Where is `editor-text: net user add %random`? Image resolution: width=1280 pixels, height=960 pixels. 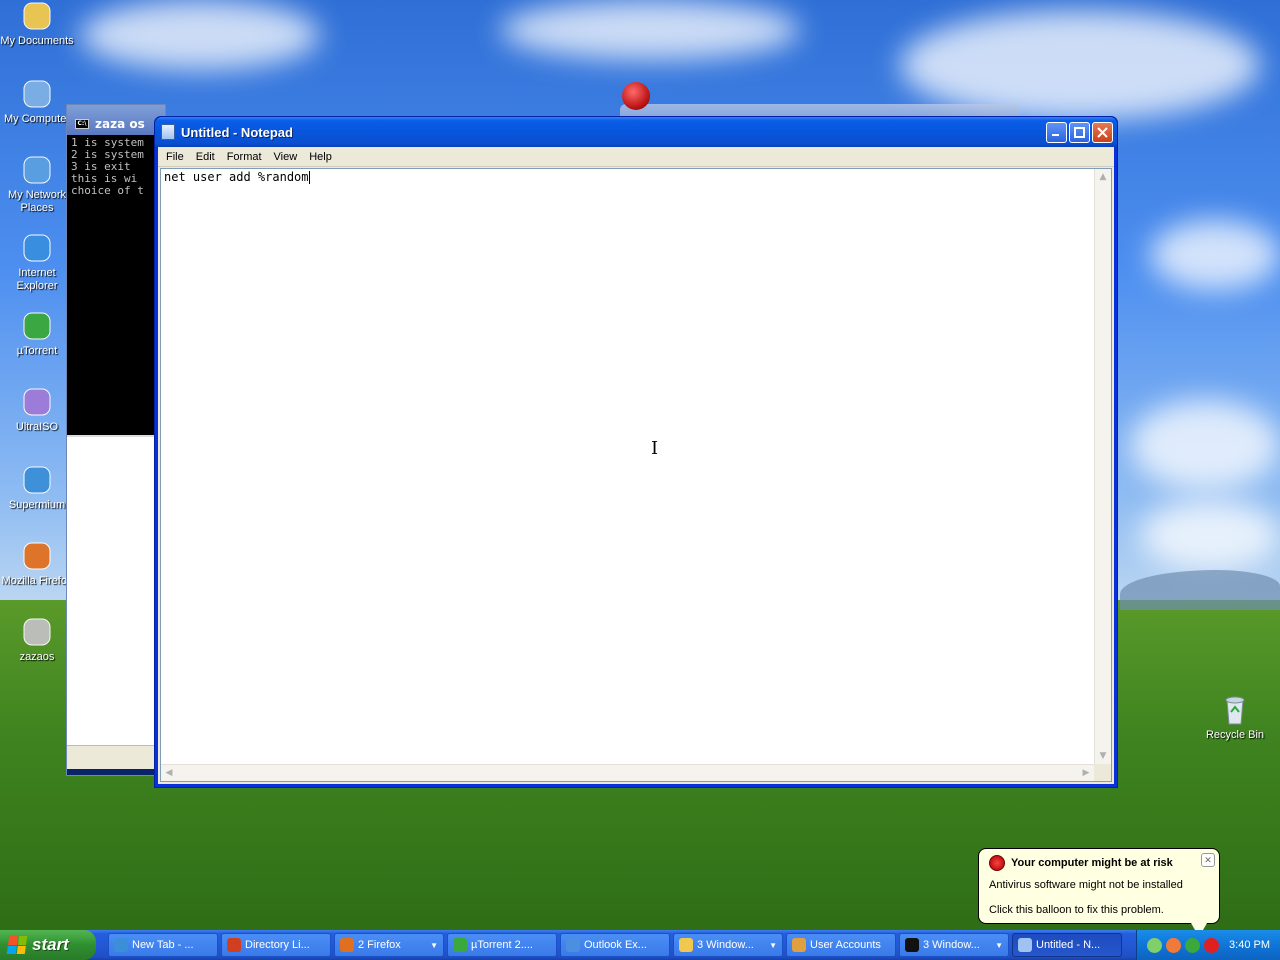
editor-text: net user add %random is located at coordinates (236, 177).